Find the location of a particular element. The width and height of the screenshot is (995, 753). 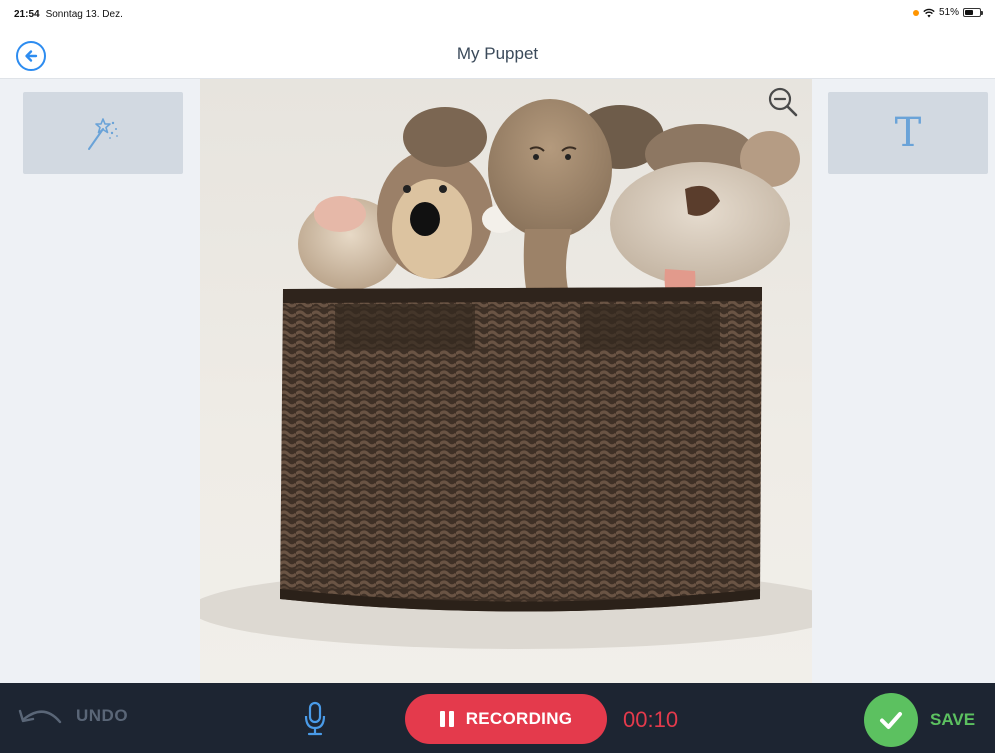

status-indicators: 51% is located at coordinates (947, 12).